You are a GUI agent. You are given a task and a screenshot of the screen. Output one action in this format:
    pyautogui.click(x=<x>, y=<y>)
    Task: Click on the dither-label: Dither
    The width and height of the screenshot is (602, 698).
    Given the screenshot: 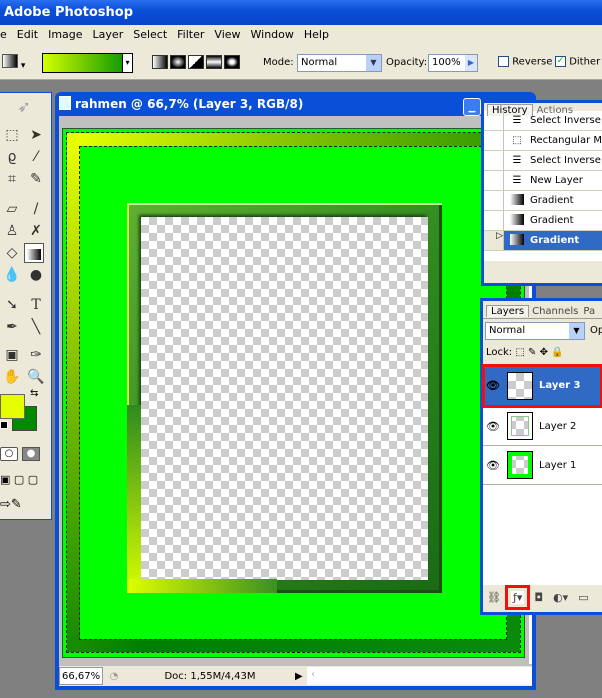 What is the action you would take?
    pyautogui.click(x=585, y=62)
    